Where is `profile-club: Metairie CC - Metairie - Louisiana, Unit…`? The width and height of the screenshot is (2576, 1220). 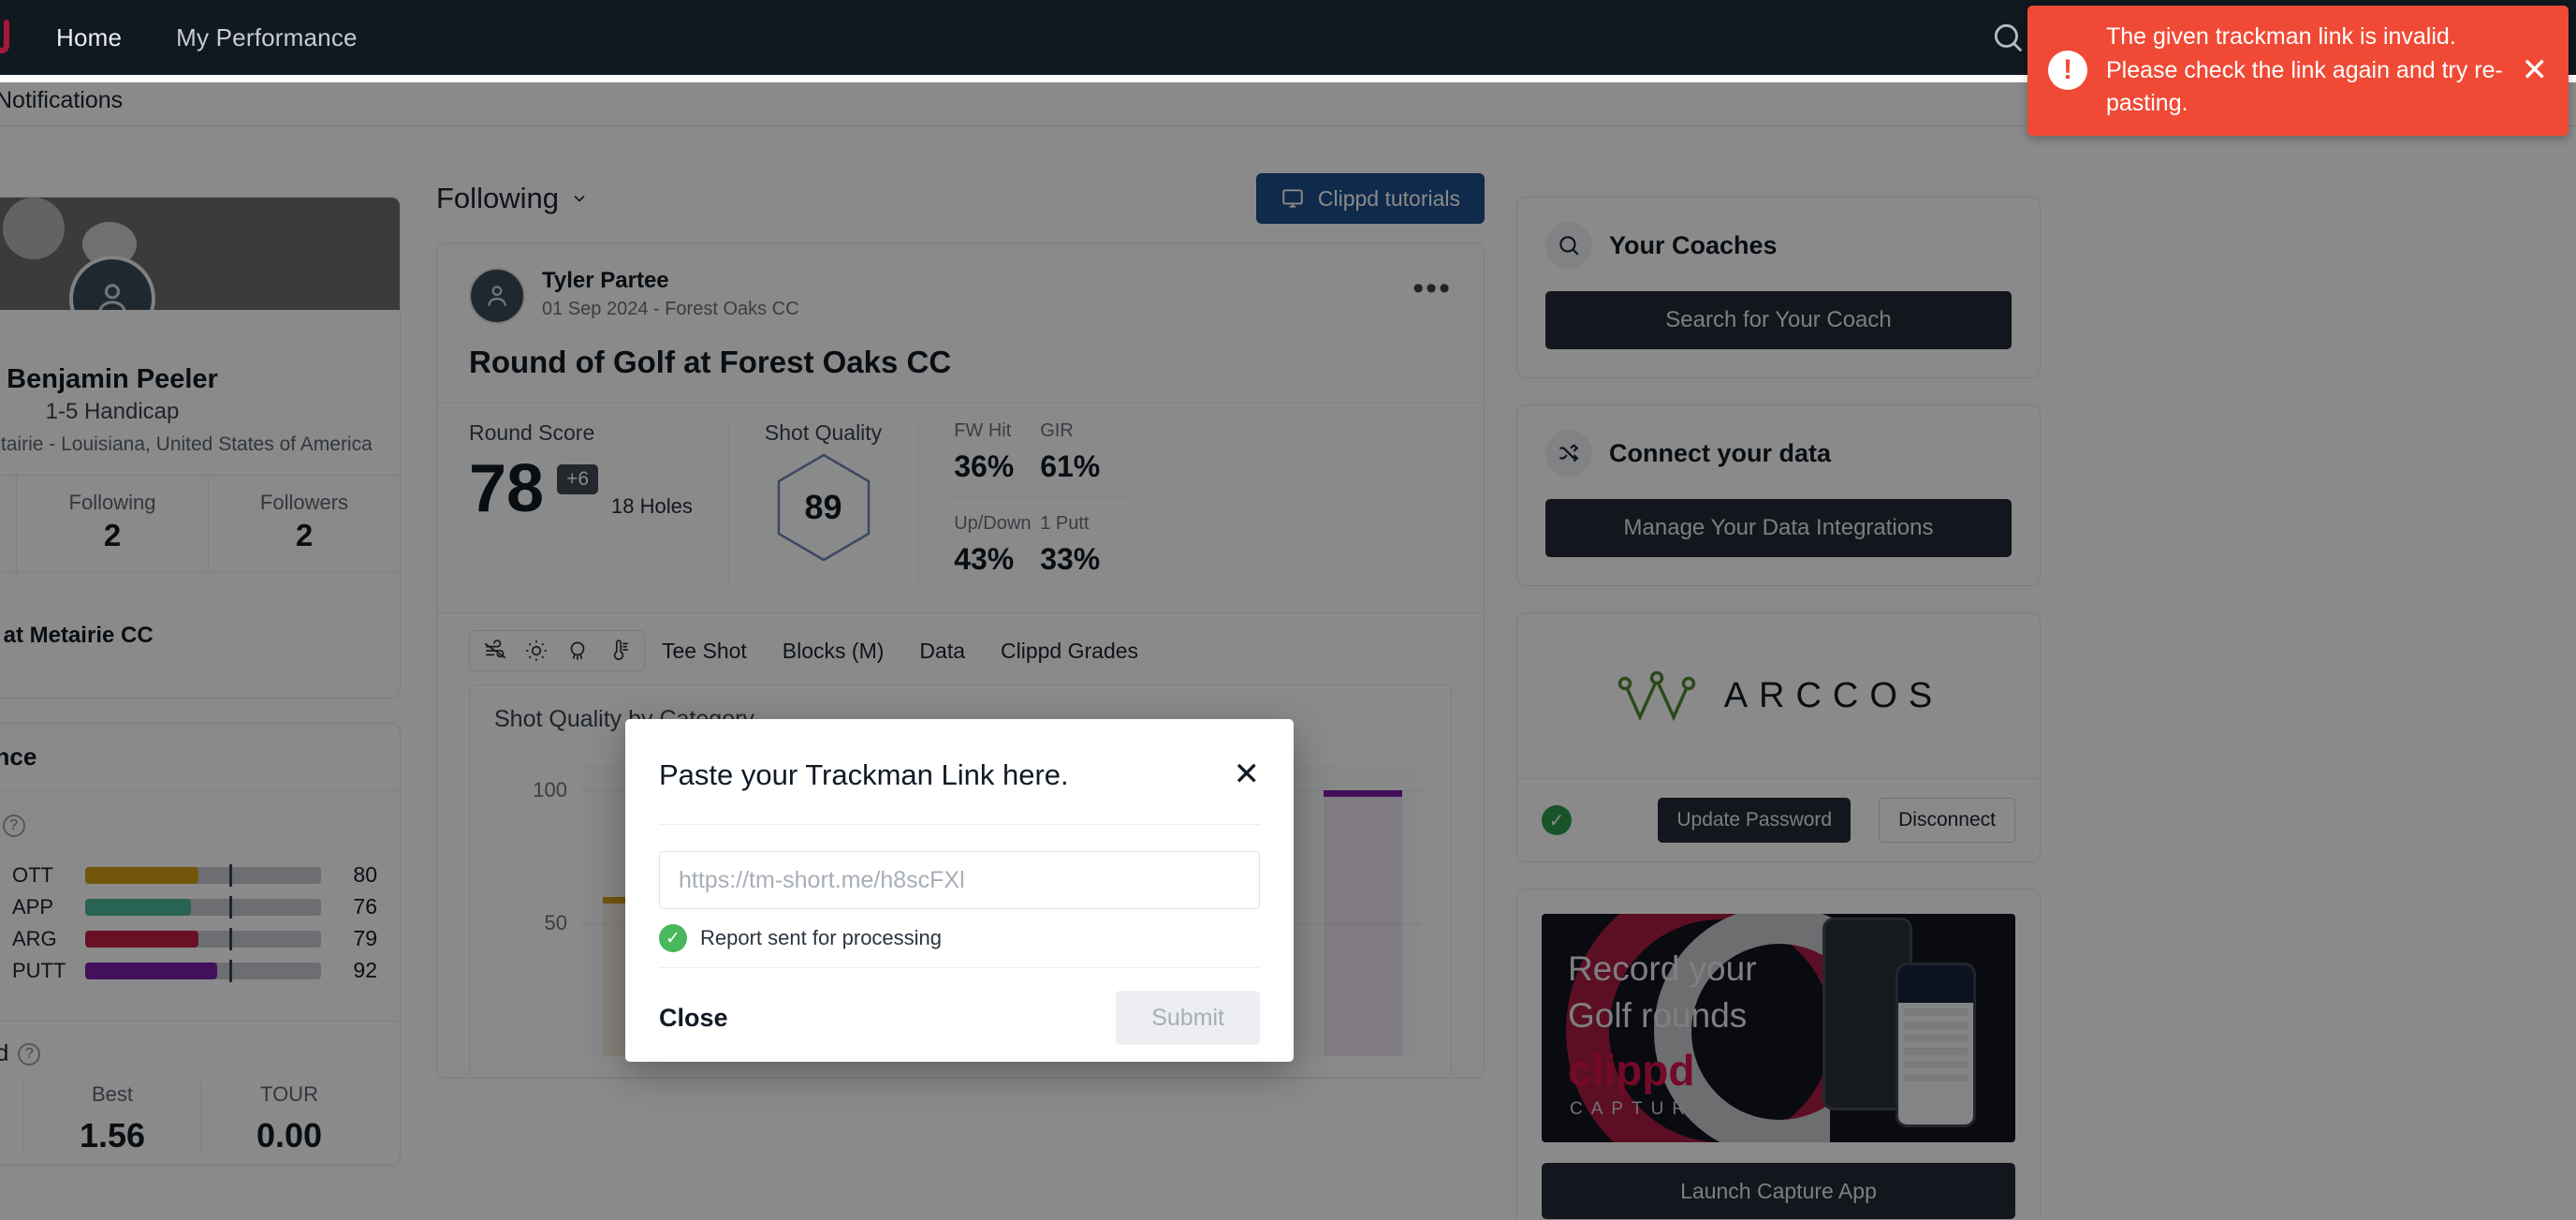 profile-club: Metairie CC - Metairie - Louisiana, Unit… is located at coordinates (186, 444).